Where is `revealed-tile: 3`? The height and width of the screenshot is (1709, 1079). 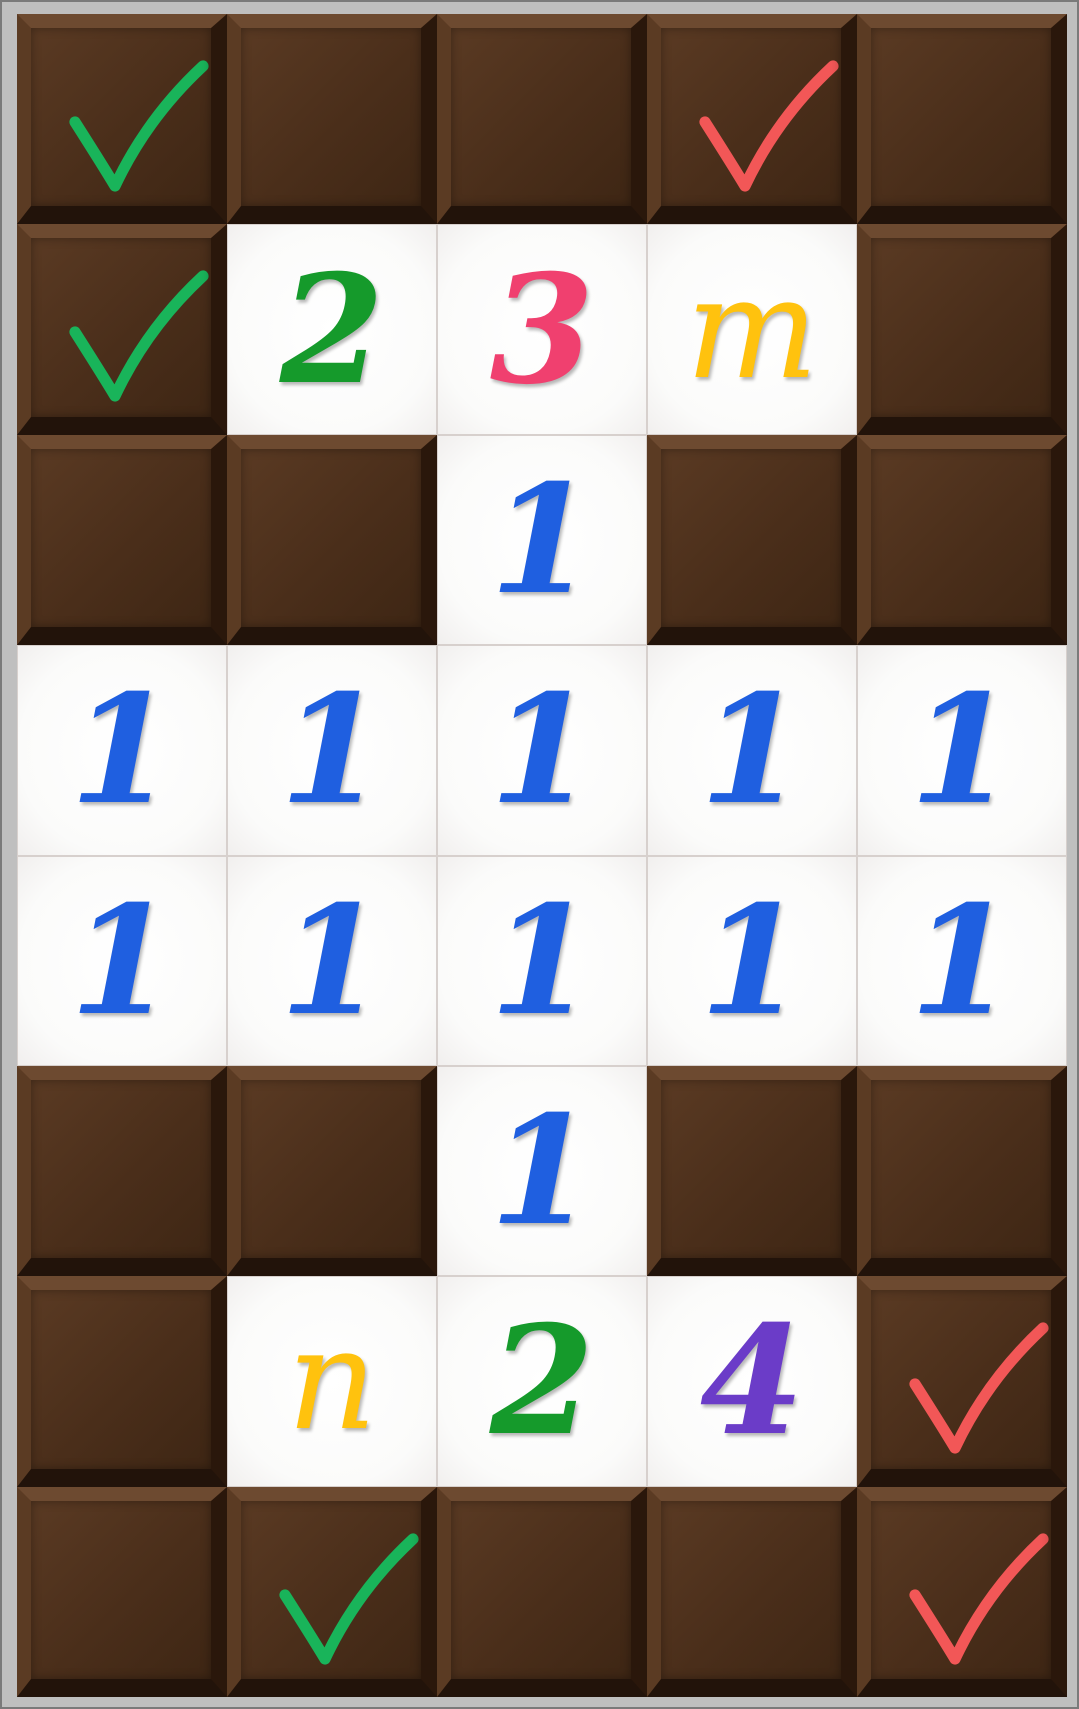 revealed-tile: 3 is located at coordinates (542, 329).